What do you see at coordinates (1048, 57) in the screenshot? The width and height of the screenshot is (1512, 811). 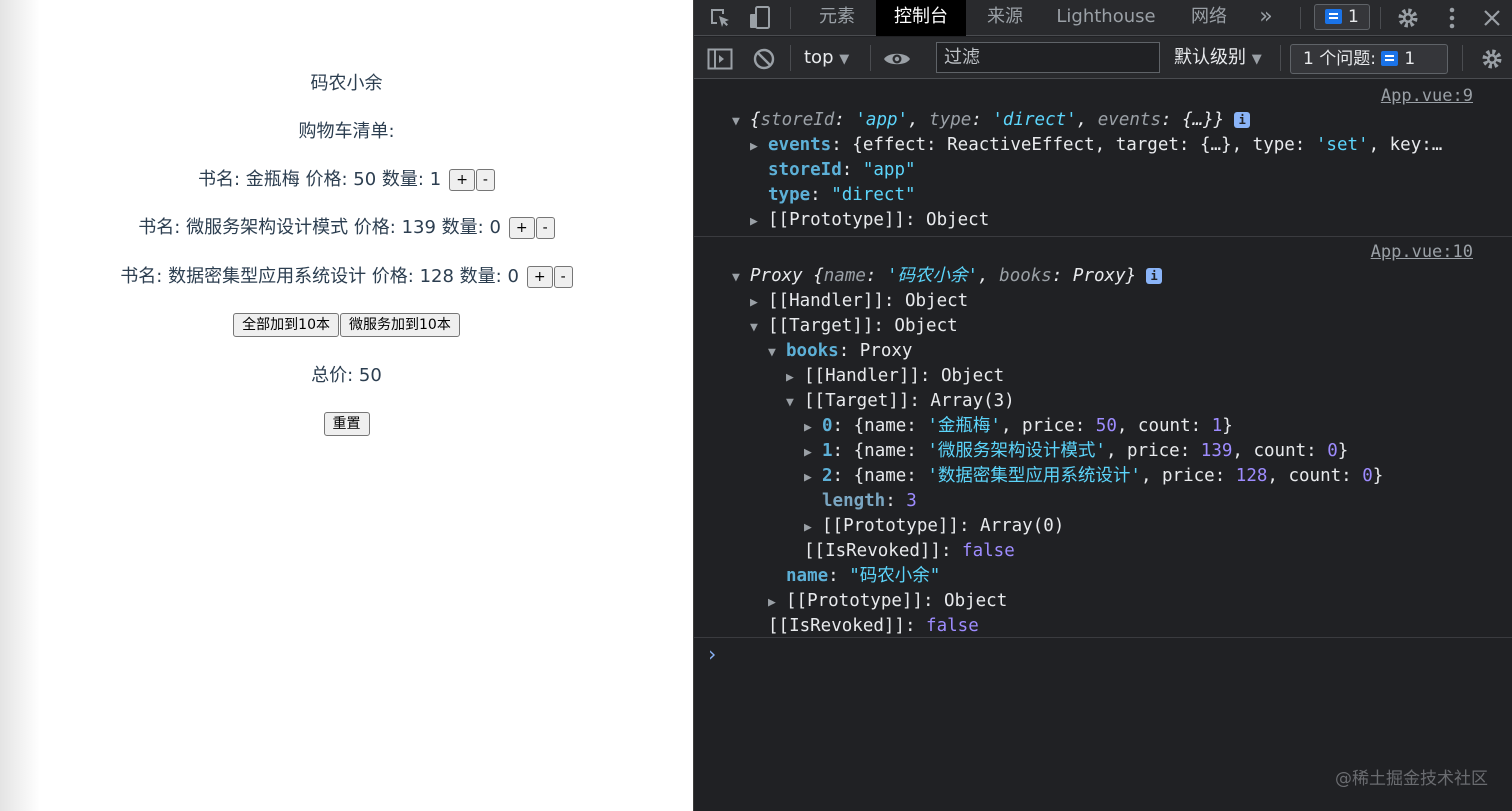 I see `console-filter-input` at bounding box center [1048, 57].